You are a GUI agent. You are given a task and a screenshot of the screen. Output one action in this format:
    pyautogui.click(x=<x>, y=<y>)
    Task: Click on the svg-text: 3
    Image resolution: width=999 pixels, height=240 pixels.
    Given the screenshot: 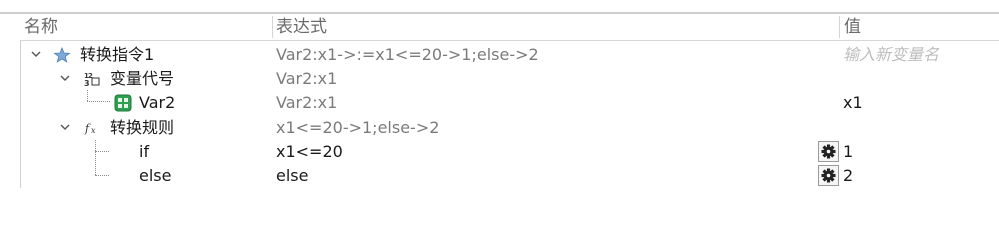 What is the action you would take?
    pyautogui.click(x=87, y=83)
    